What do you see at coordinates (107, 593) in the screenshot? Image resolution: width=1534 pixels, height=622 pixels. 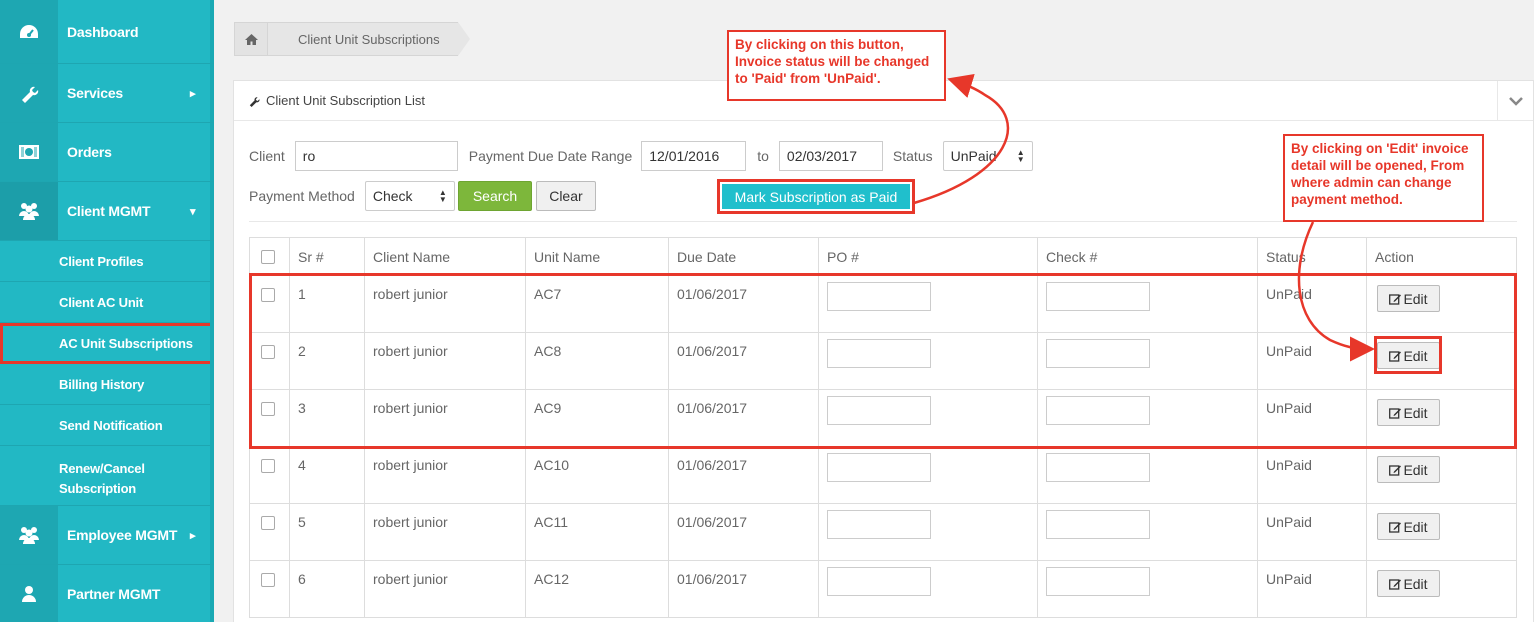 I see `sidebar-item-partner-mgmt: Partner MGMT` at bounding box center [107, 593].